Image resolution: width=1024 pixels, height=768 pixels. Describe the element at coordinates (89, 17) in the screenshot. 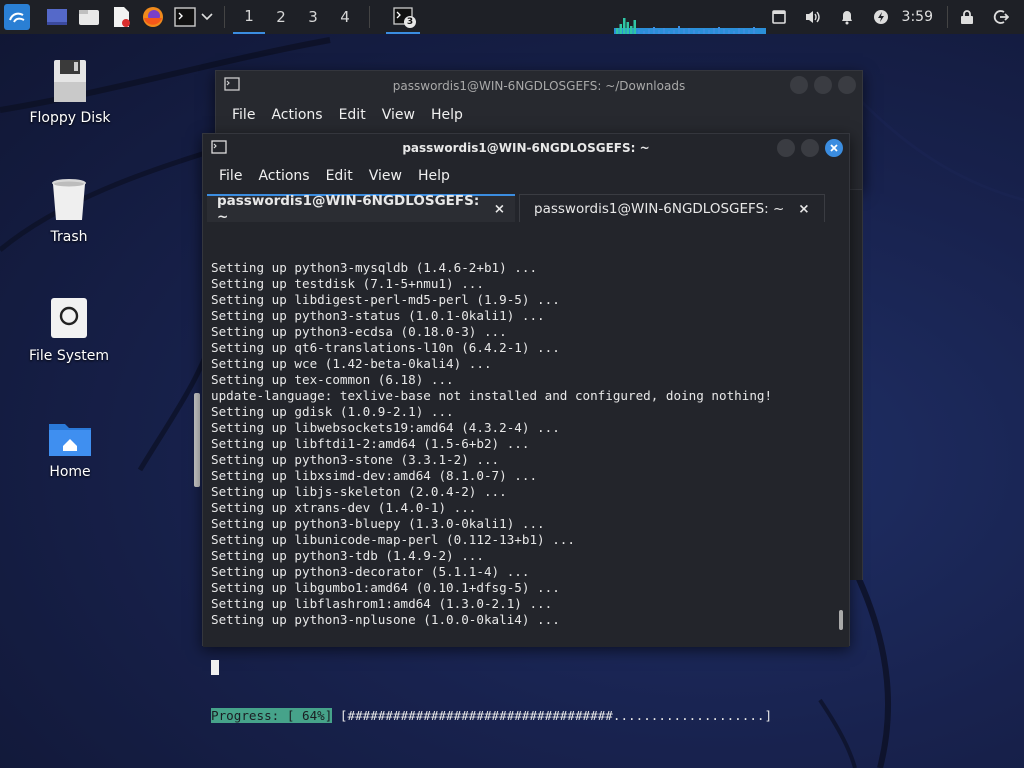

I see `file-manager-icon` at that location.